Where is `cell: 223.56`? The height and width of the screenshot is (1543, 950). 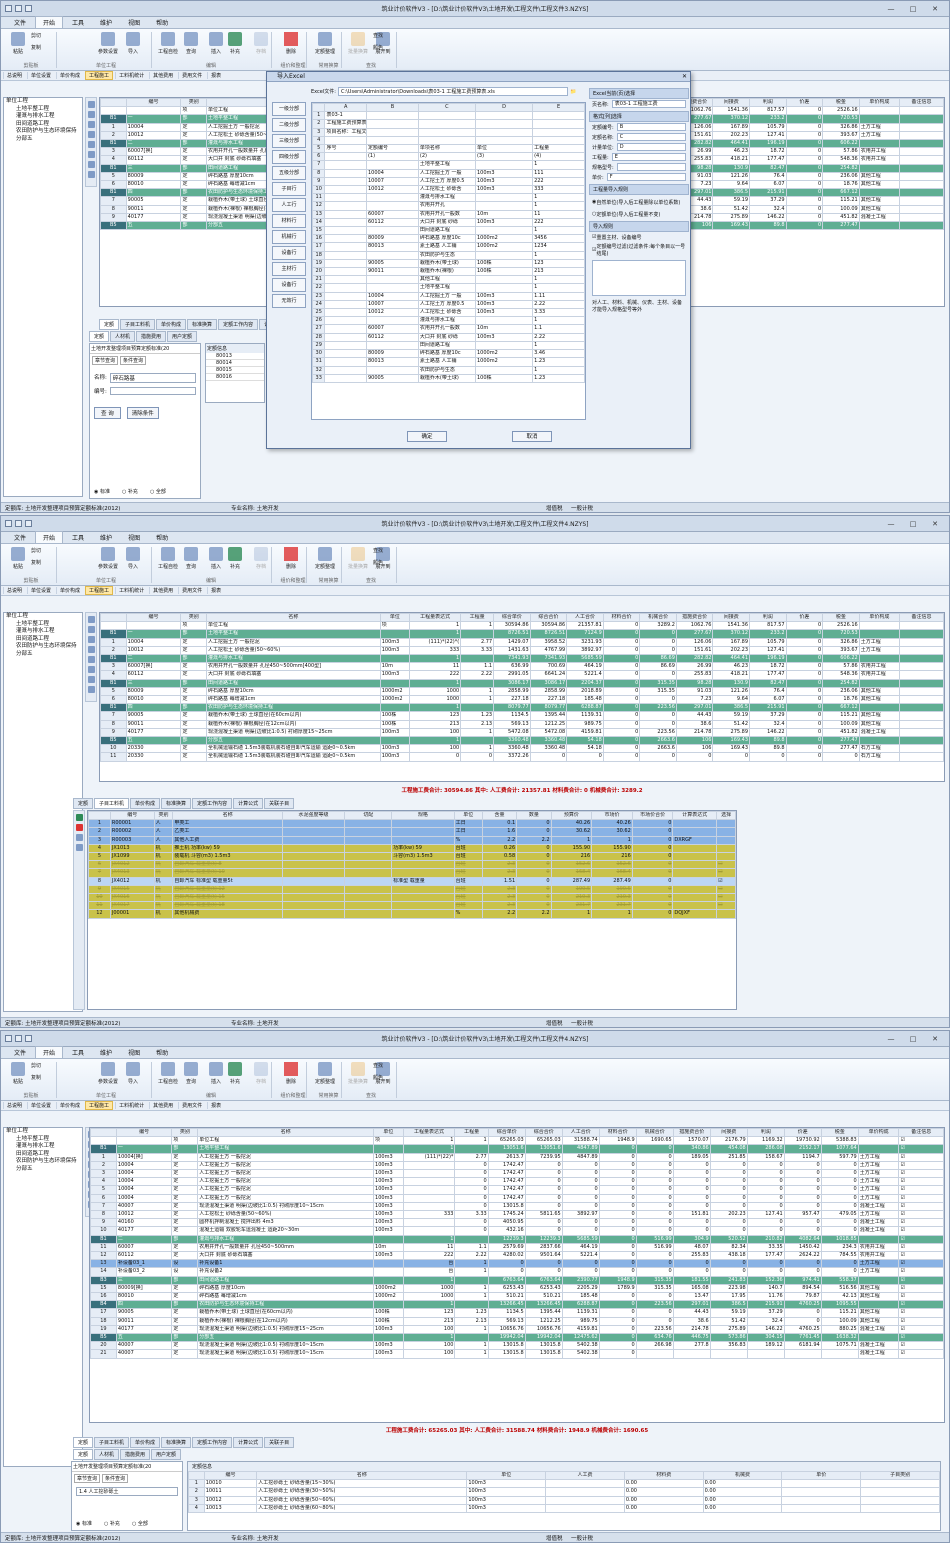 cell: 223.56 is located at coordinates (654, 1305).